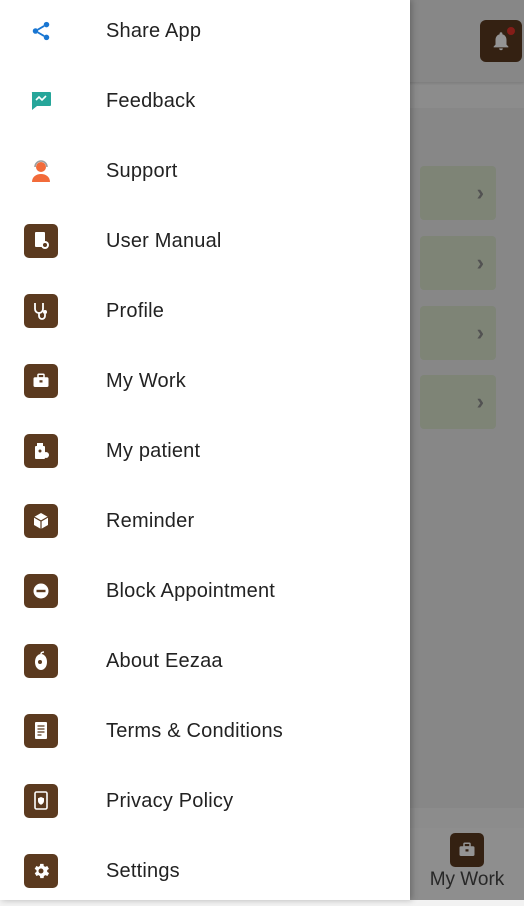  Describe the element at coordinates (205, 521) in the screenshot. I see `menu-item-reminder: Reminder` at that location.